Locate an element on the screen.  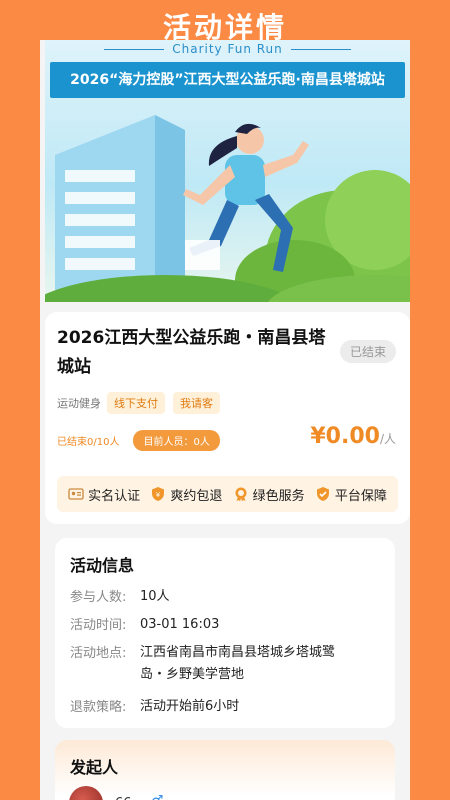
enroll-status: 已结束0/10人 is located at coordinates (88, 442).